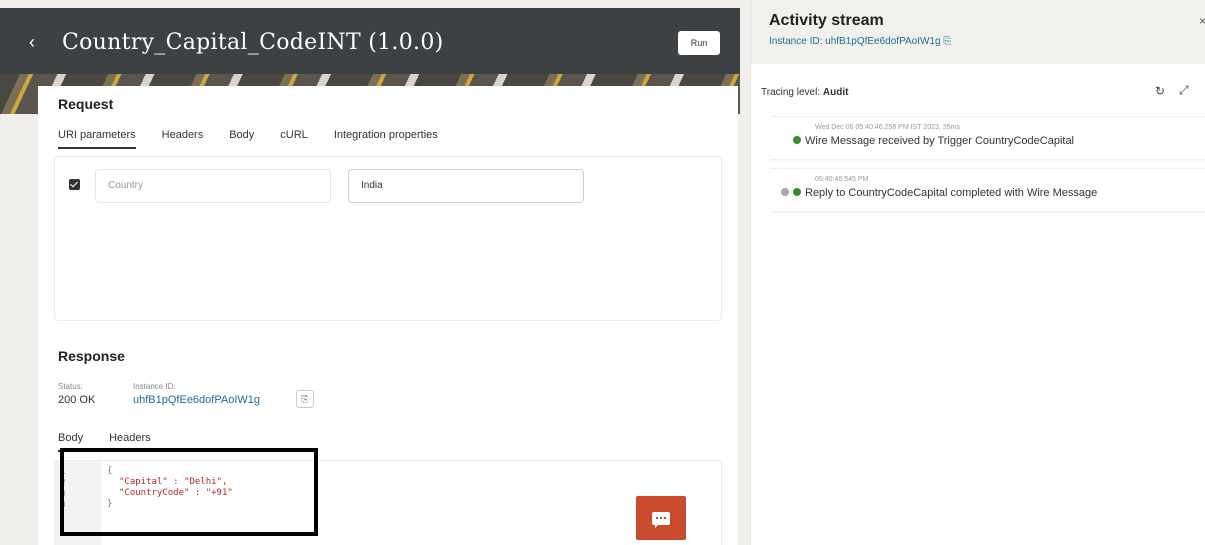 The height and width of the screenshot is (545, 1205). I want to click on code-line: "Capital" : "Delhi",, so click(173, 482).